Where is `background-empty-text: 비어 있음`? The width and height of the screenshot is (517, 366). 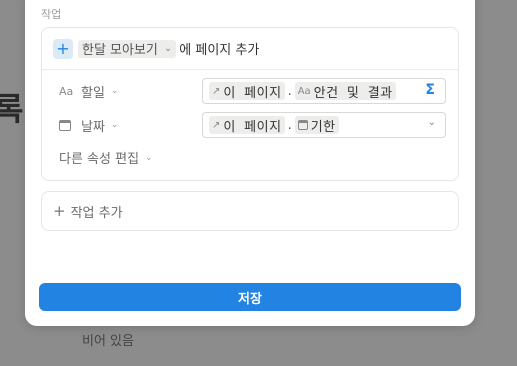 background-empty-text: 비어 있음 is located at coordinates (108, 341).